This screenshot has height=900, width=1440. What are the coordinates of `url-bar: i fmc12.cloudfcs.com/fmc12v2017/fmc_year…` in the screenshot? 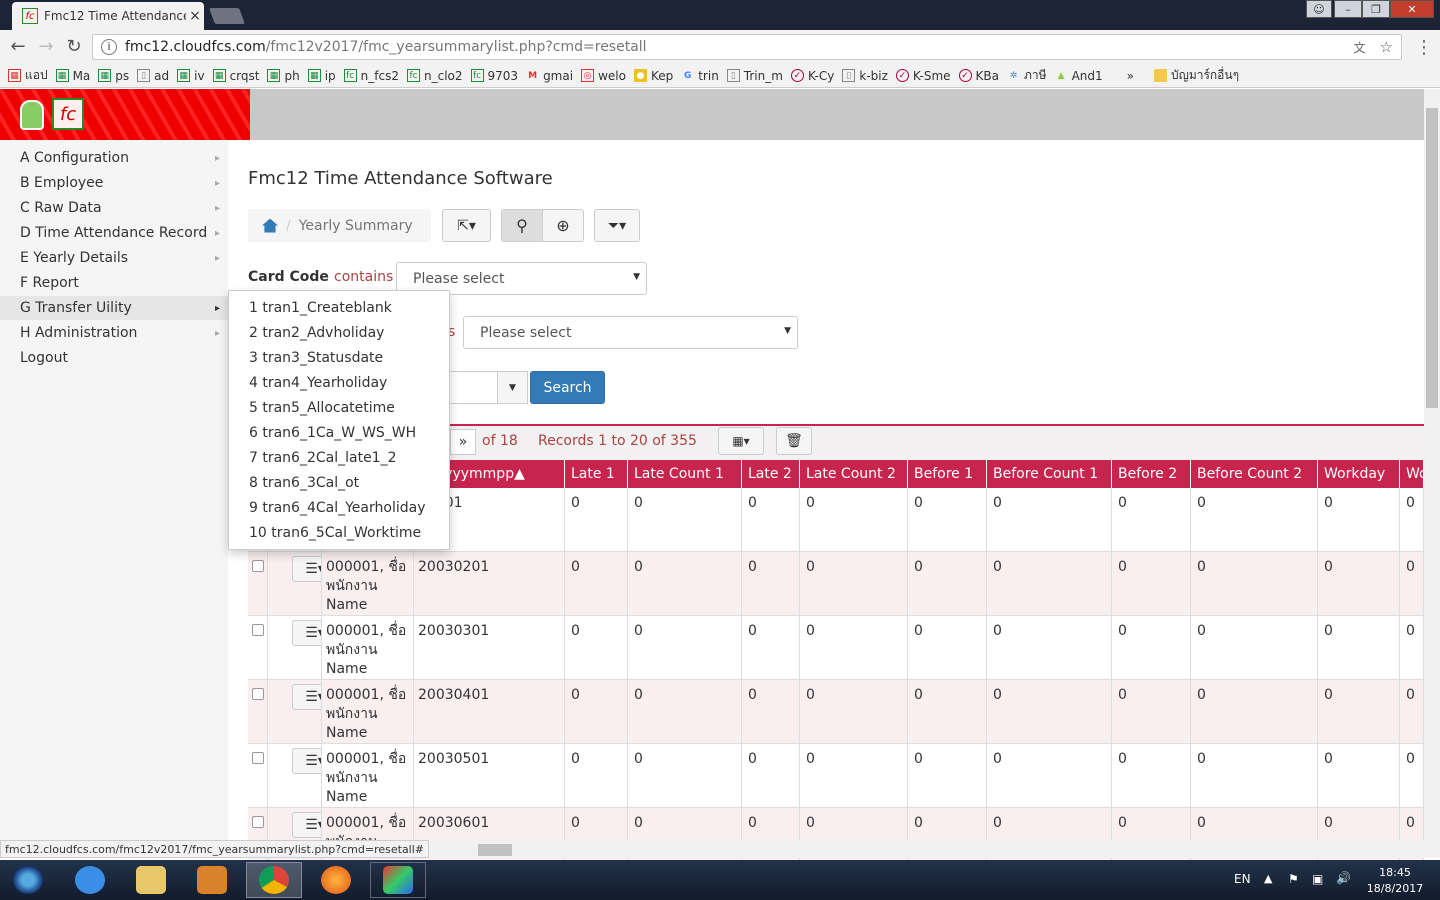 It's located at (747, 47).